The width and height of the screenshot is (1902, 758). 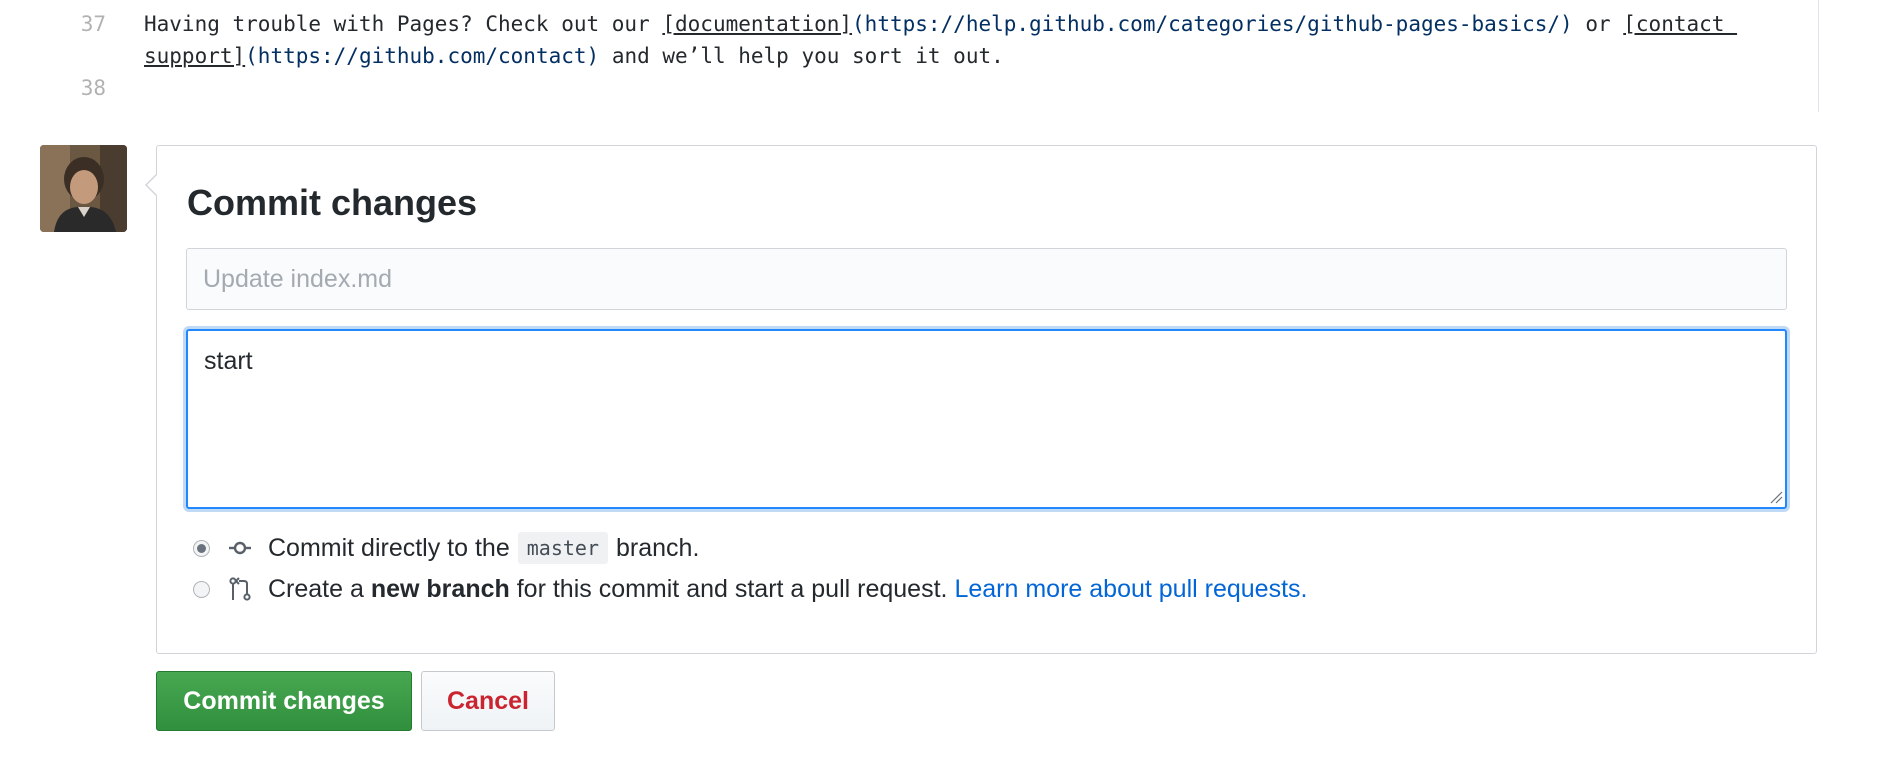 What do you see at coordinates (316, 588) in the screenshot?
I see `new-branch-label-prefix: Create a` at bounding box center [316, 588].